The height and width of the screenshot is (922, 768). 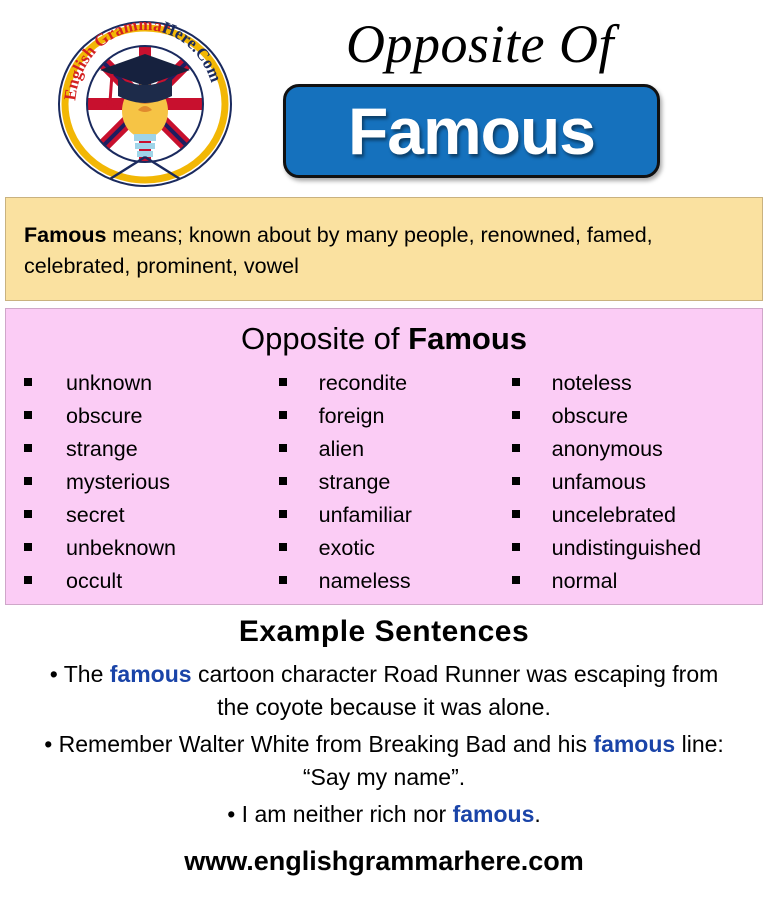 What do you see at coordinates (395, 449) in the screenshot?
I see `opposite-word-row: alien` at bounding box center [395, 449].